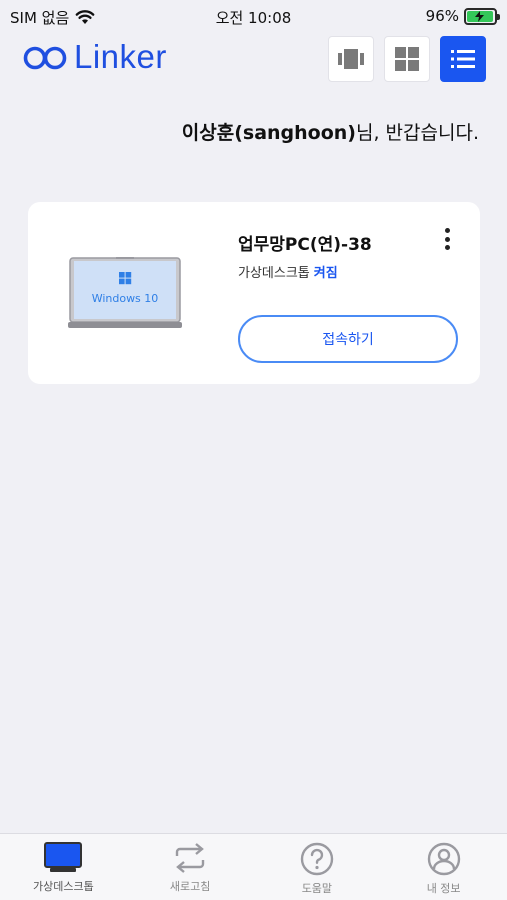 This screenshot has width=507, height=900. I want to click on logo-text: Linker, so click(120, 56).